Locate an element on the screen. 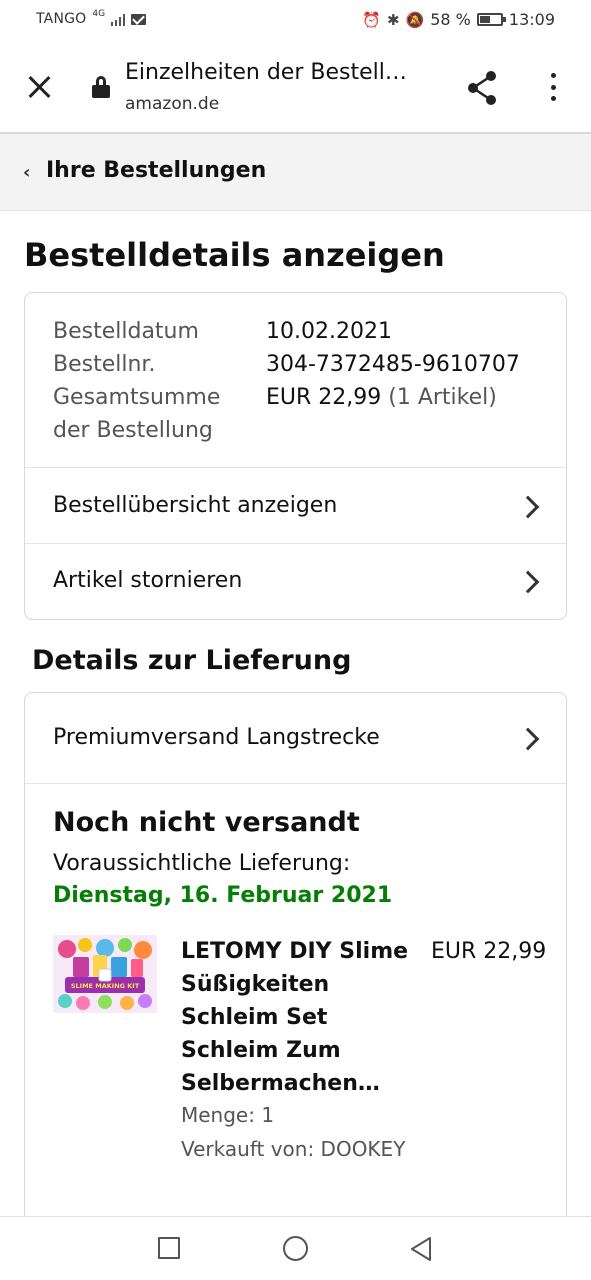 This screenshot has height=1280, width=591. home-circle-icon is located at coordinates (295, 1248).